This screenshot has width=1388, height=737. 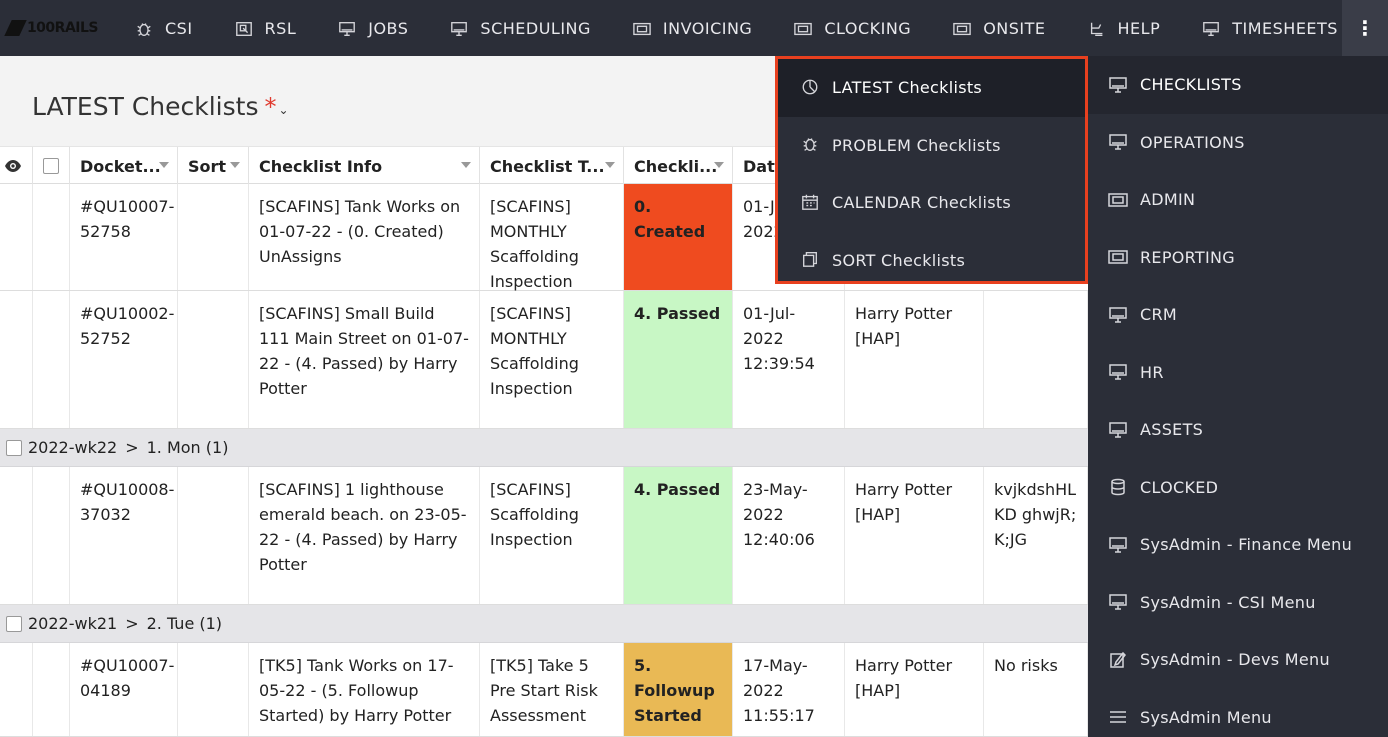 I want to click on type-cell: [SCAFINS] MONTHLY Scaffolding Inspection, so click(x=552, y=359).